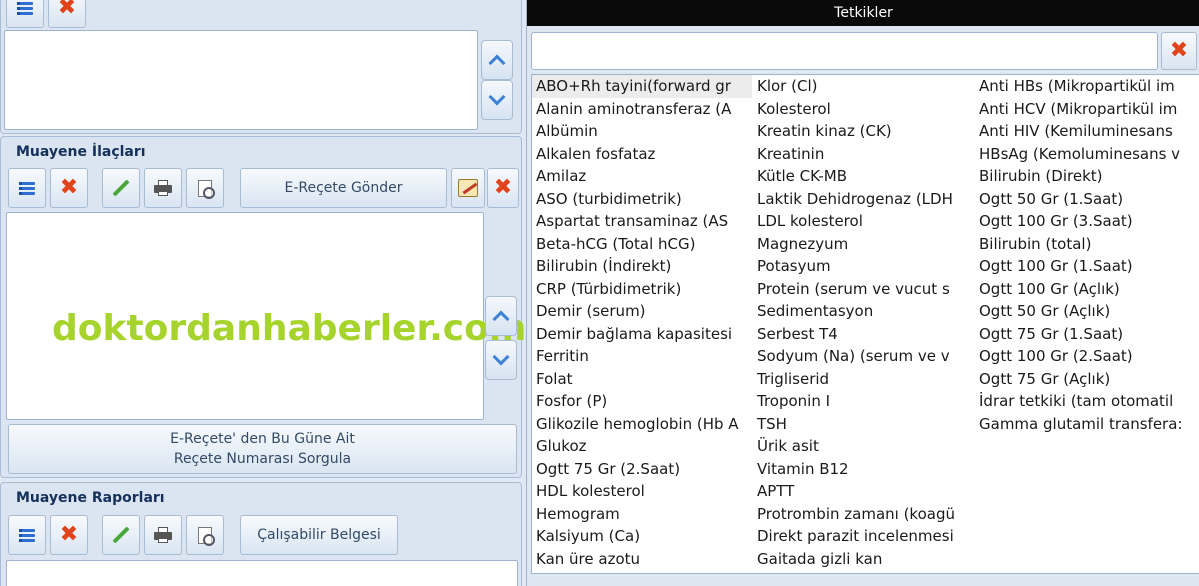  I want to click on tetkik-item: Anti HIV (Kemiluminesans, so click(1085, 131).